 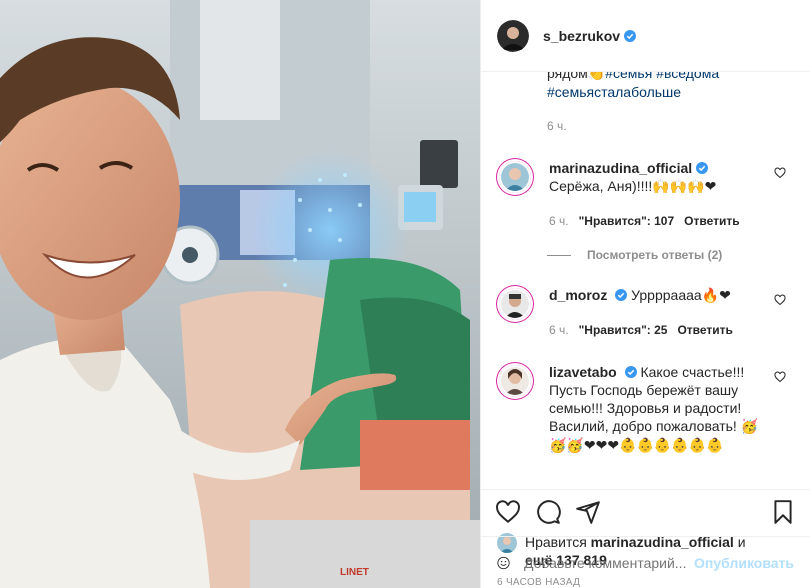 I want to click on comment-bubble-icon, so click(x=548, y=512).